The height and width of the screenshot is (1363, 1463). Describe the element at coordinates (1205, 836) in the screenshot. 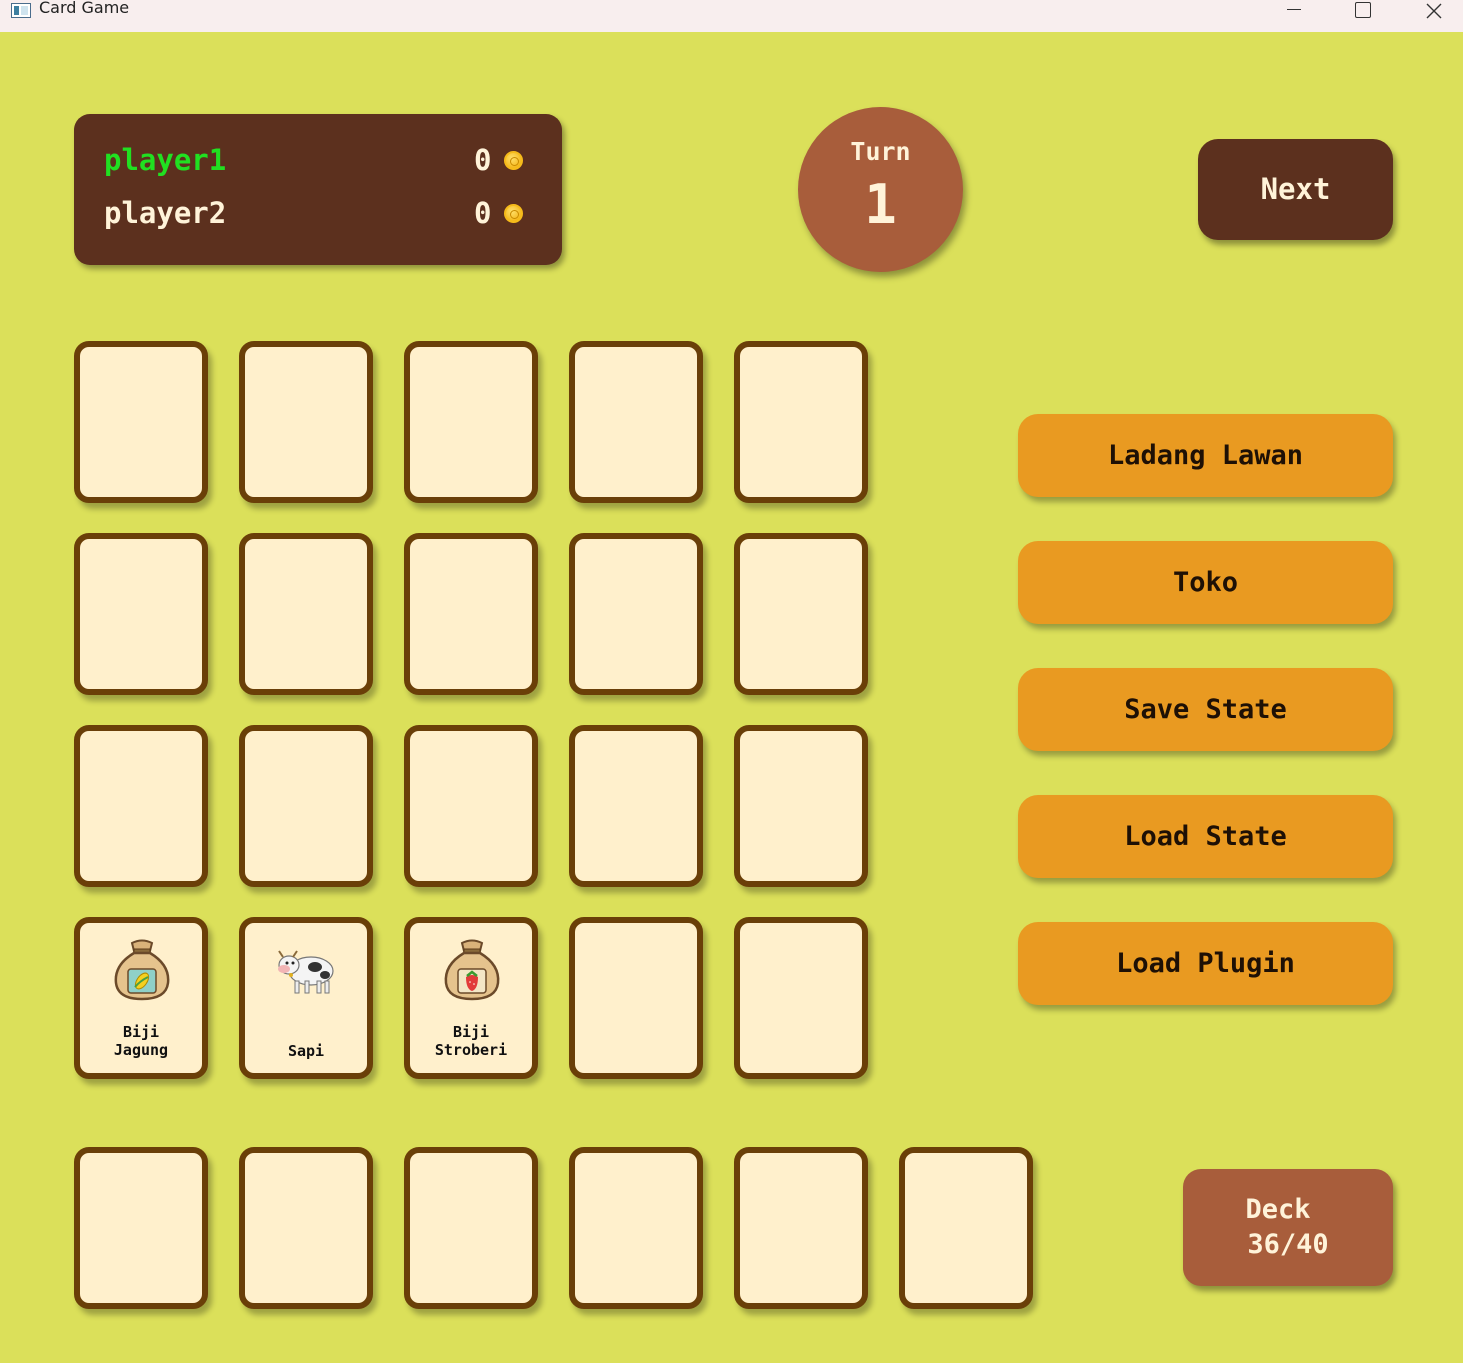

I see `load-state-button: Load State` at that location.